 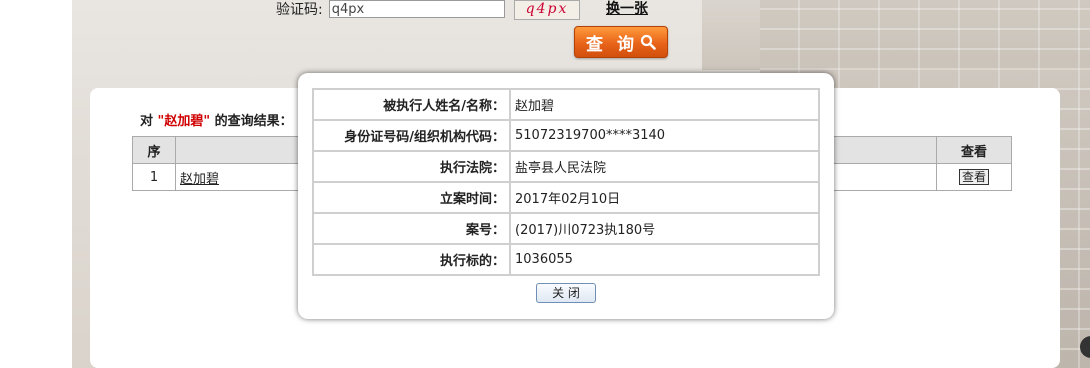 What do you see at coordinates (184, 121) in the screenshot?
I see `result-title-name: "赵加碧"` at bounding box center [184, 121].